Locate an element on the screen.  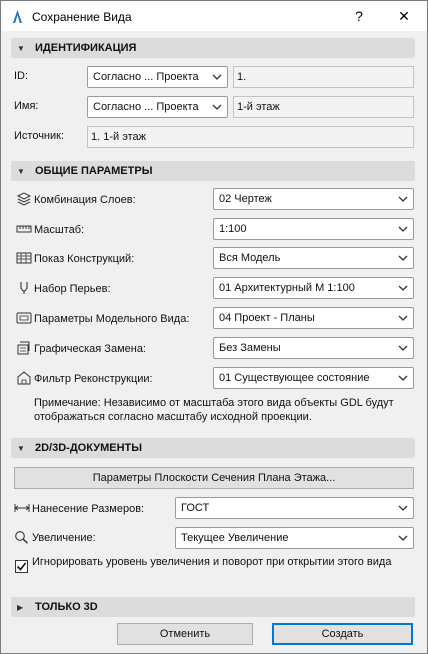
dimensioning-value: ГОСТ is located at coordinates (195, 508).